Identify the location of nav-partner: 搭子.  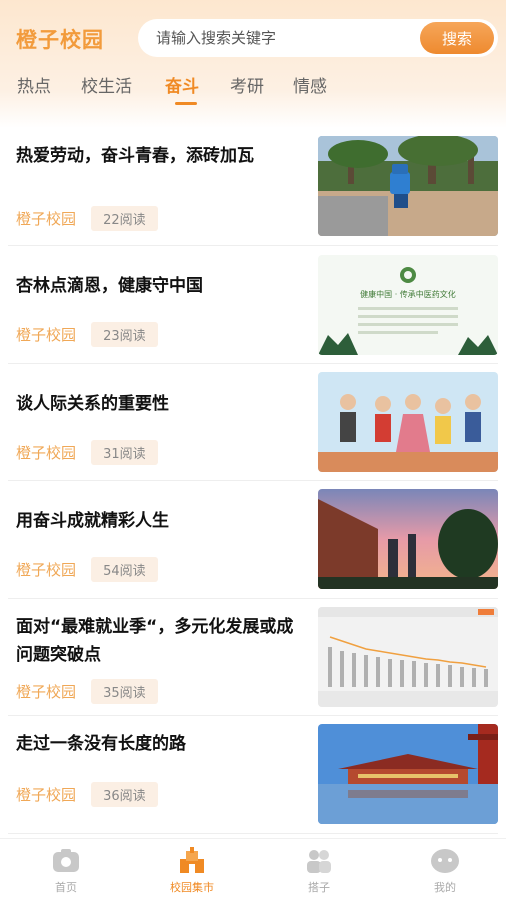
(319, 871).